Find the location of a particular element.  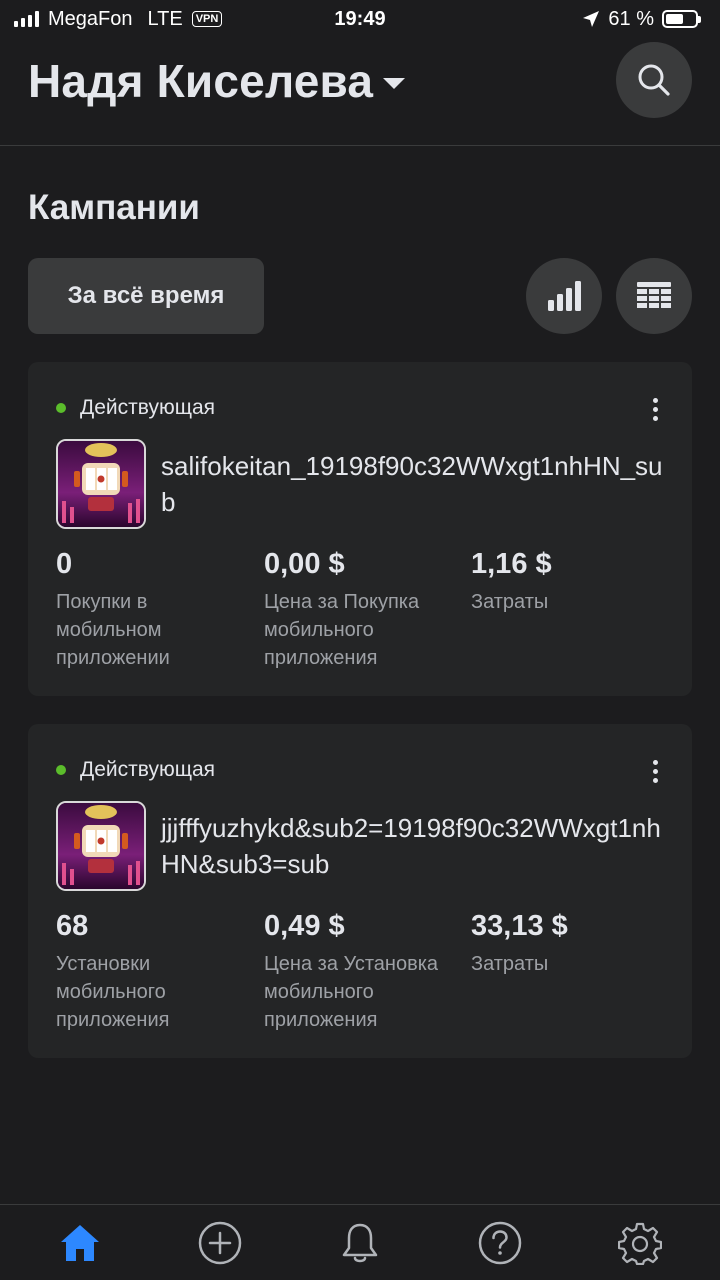

nav-notifications is located at coordinates (360, 1243).